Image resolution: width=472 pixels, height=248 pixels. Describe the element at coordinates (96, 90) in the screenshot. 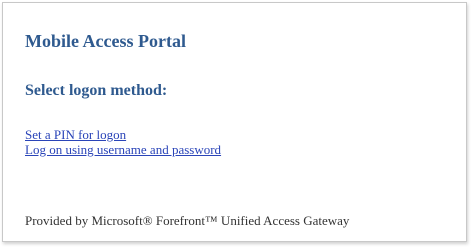

I see `logon-method-heading: Select logon method:` at that location.